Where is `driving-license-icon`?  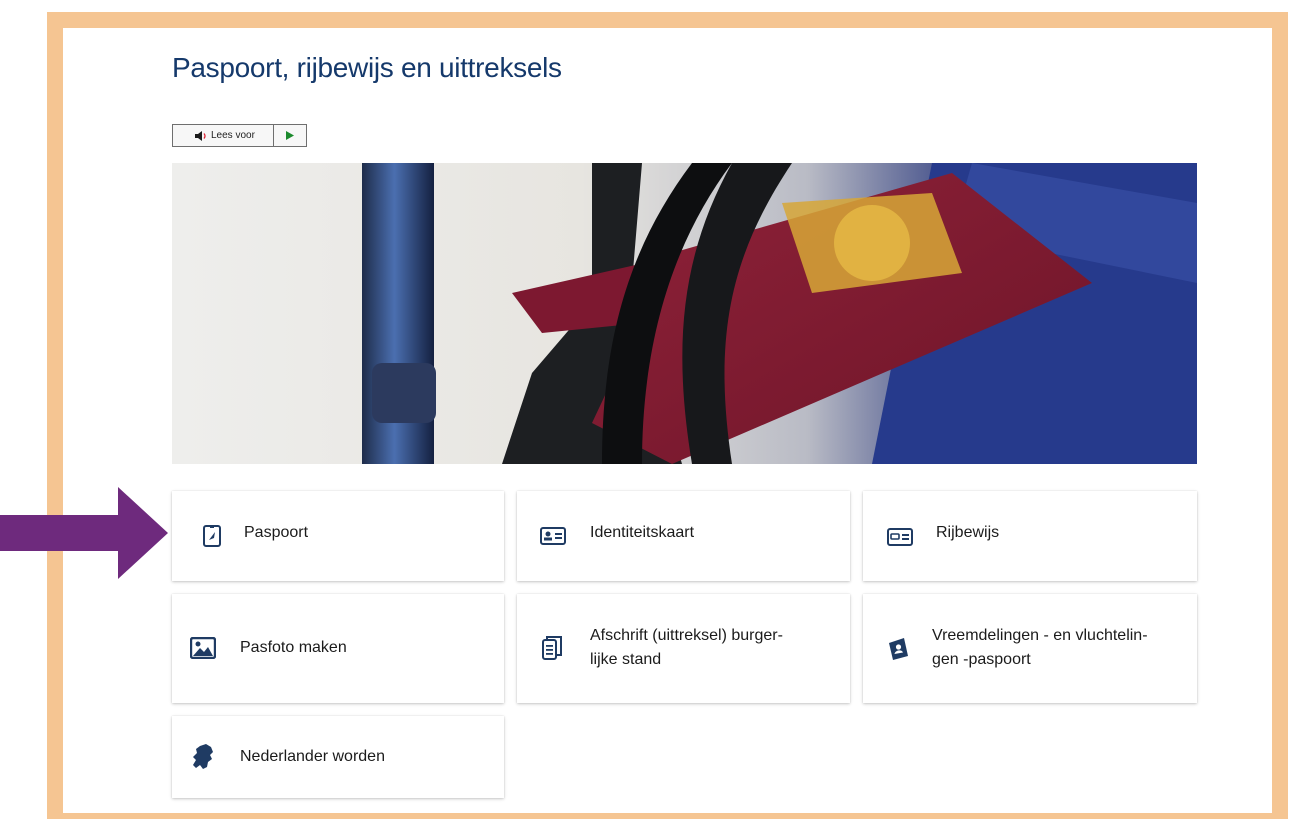
driving-license-icon is located at coordinates (900, 537).